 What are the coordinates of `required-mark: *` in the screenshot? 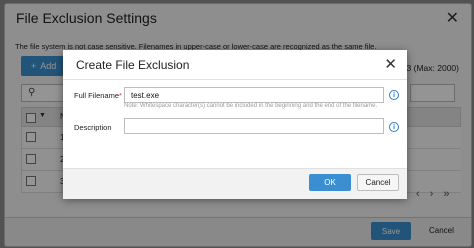 It's located at (120, 95).